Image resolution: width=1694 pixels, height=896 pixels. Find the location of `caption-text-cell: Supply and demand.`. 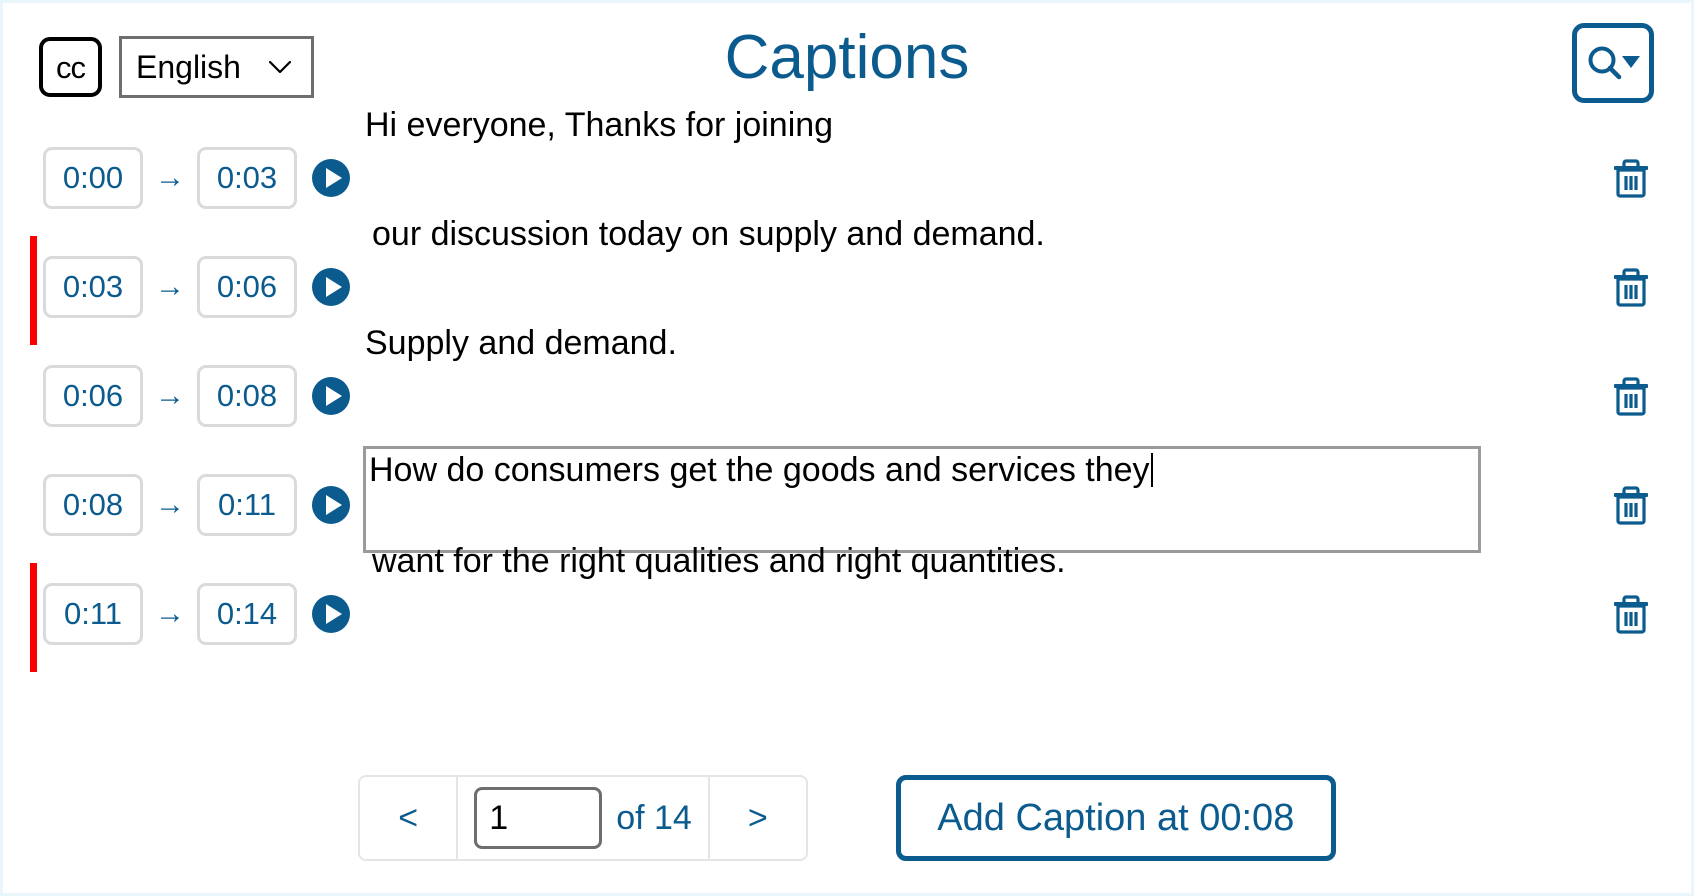

caption-text-cell: Supply and demand. is located at coordinates (967, 387).